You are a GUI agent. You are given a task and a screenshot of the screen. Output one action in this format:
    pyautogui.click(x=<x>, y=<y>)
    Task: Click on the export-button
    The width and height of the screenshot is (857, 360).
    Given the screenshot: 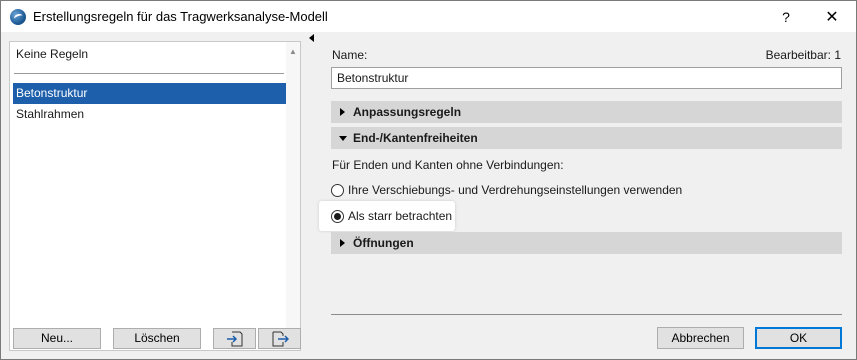 What is the action you would take?
    pyautogui.click(x=279, y=338)
    